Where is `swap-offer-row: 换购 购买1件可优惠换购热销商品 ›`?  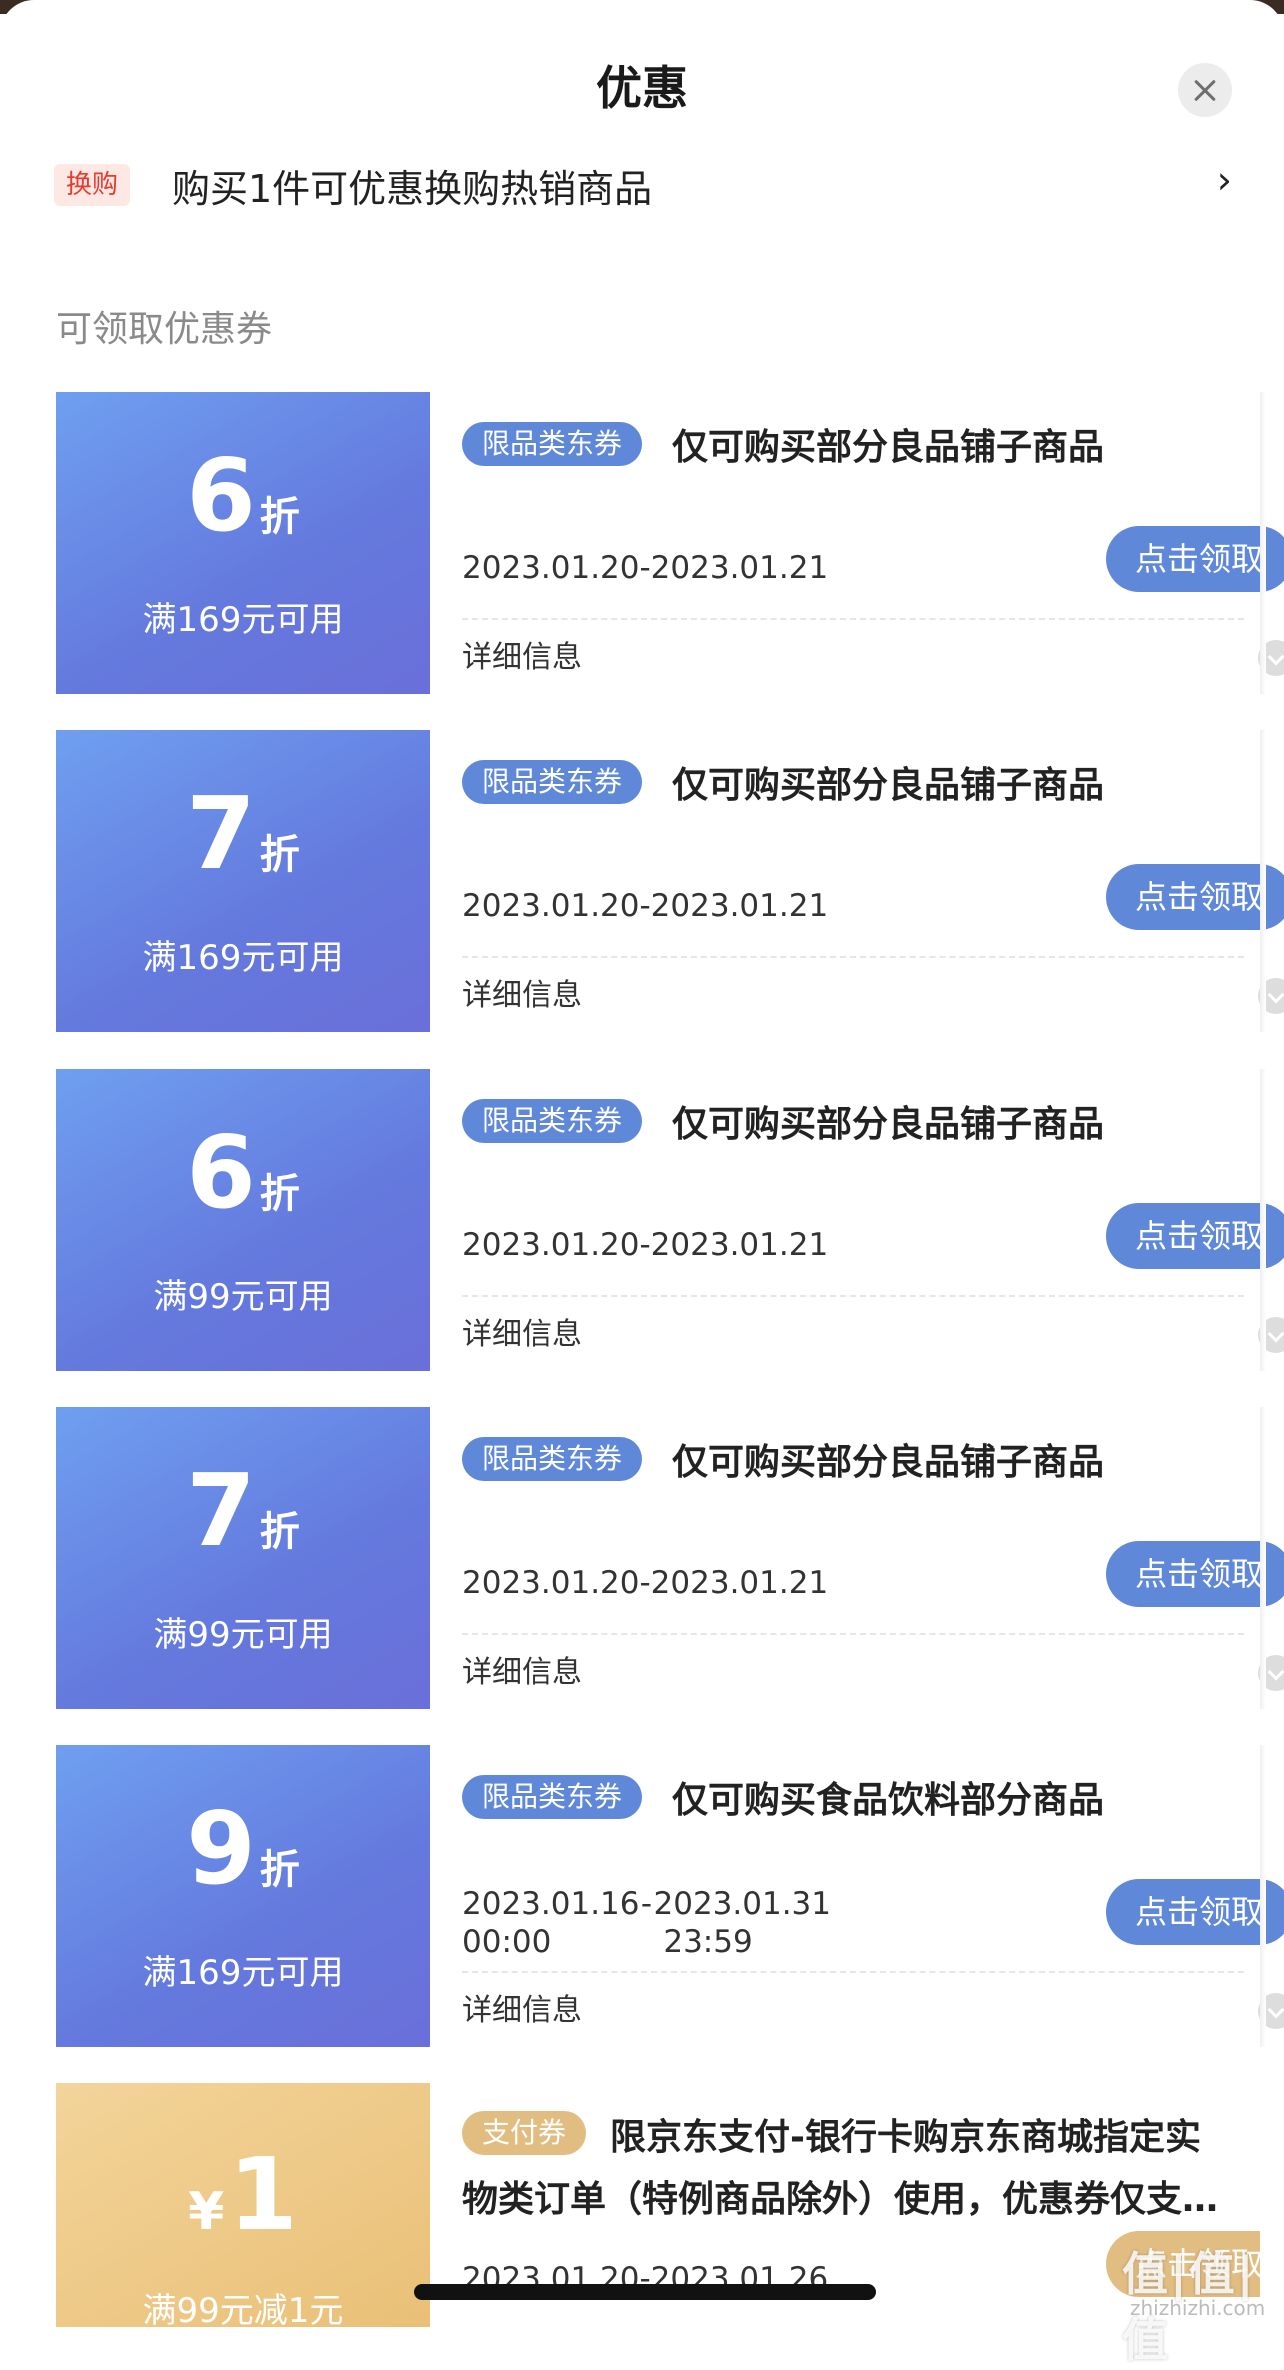
swap-offer-row: 换购 购买1件可优惠换购热销商品 › is located at coordinates (649, 184).